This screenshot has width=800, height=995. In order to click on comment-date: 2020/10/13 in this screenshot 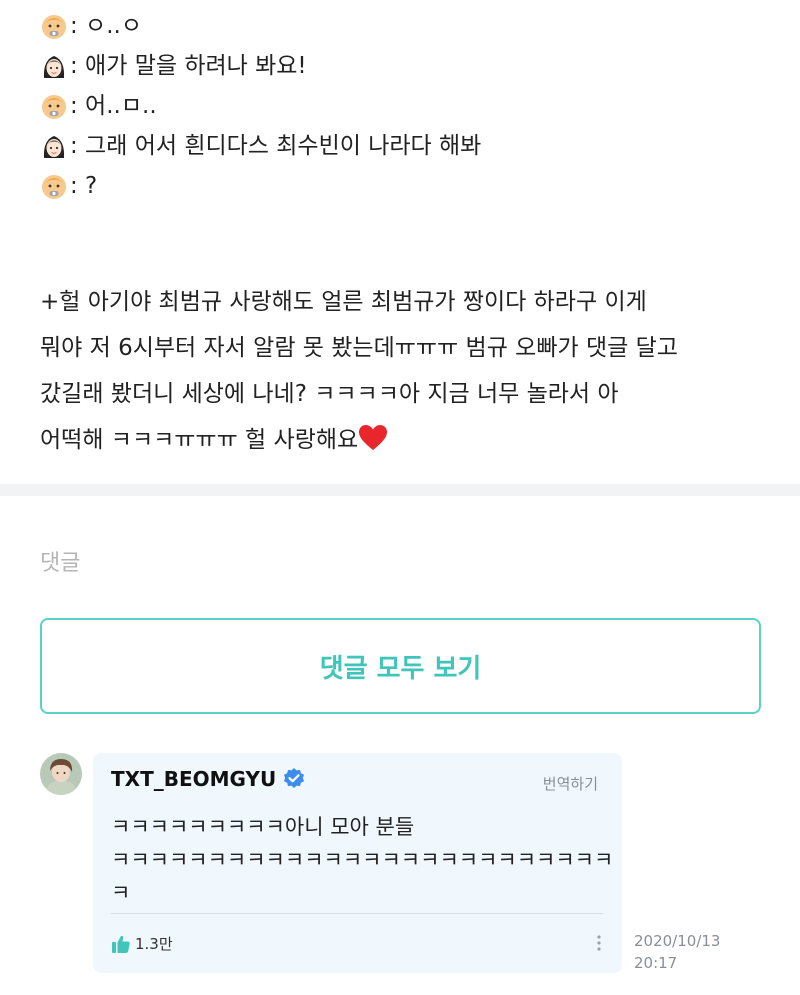, I will do `click(677, 941)`.